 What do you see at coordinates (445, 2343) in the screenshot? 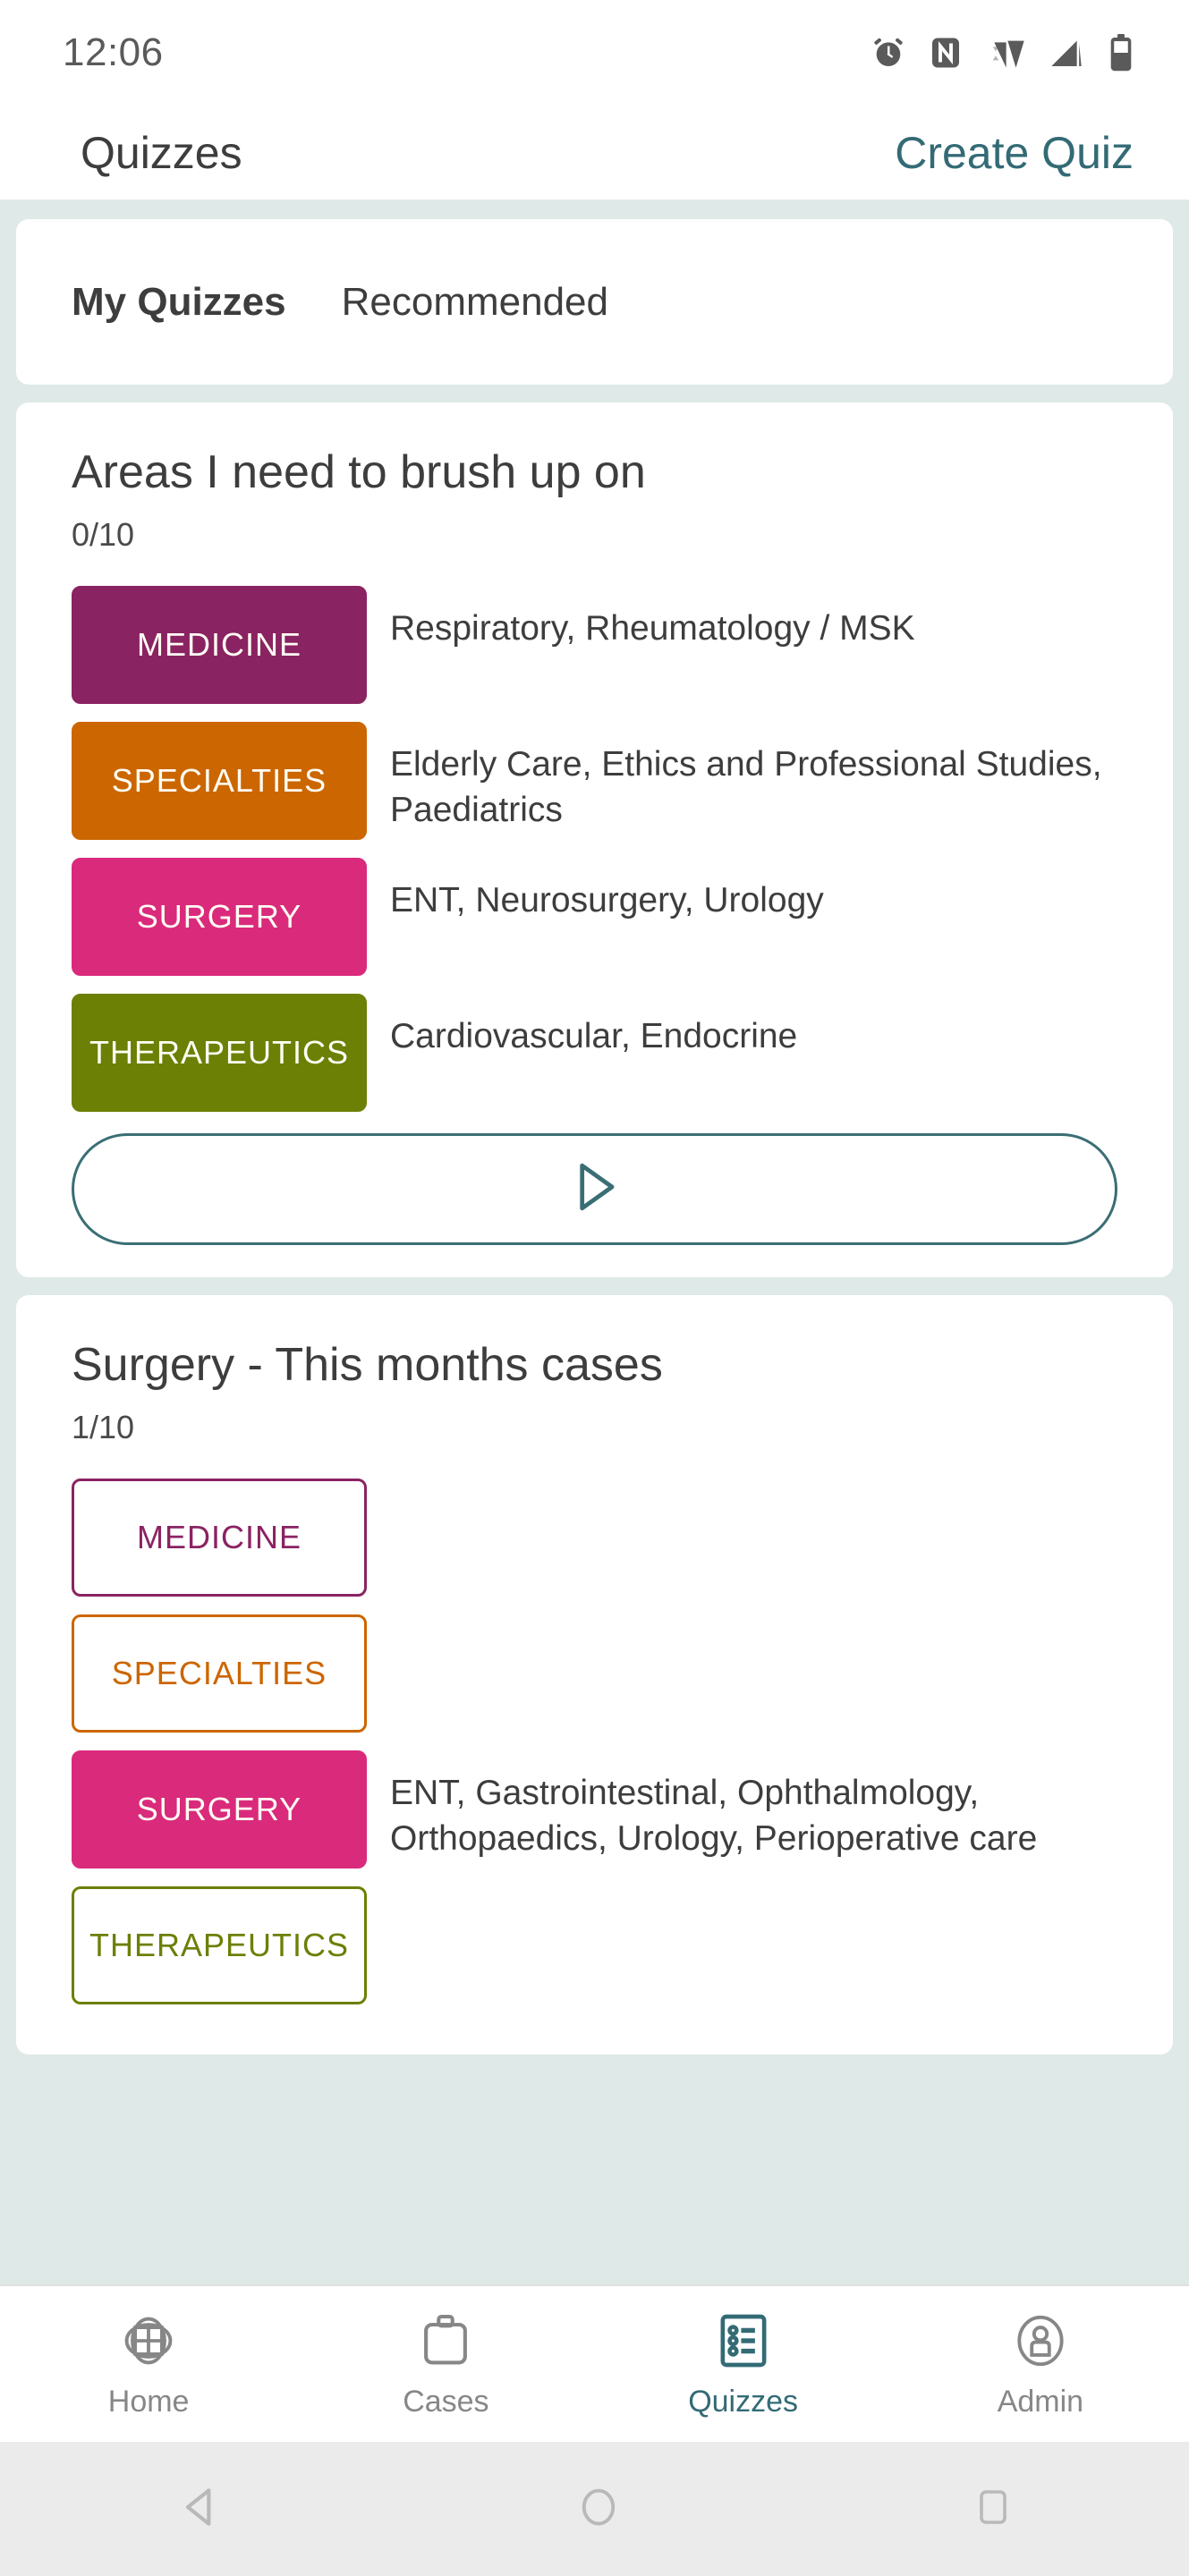
I see `briefcase-icon` at bounding box center [445, 2343].